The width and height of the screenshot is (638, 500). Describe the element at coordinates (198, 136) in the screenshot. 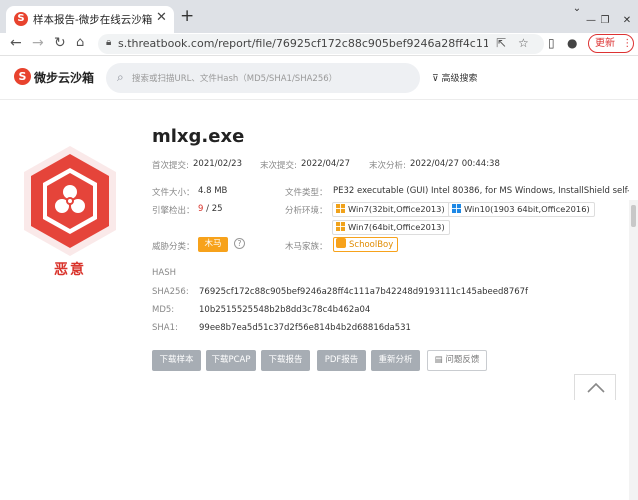

I see `file-name: mlxg.exe` at that location.